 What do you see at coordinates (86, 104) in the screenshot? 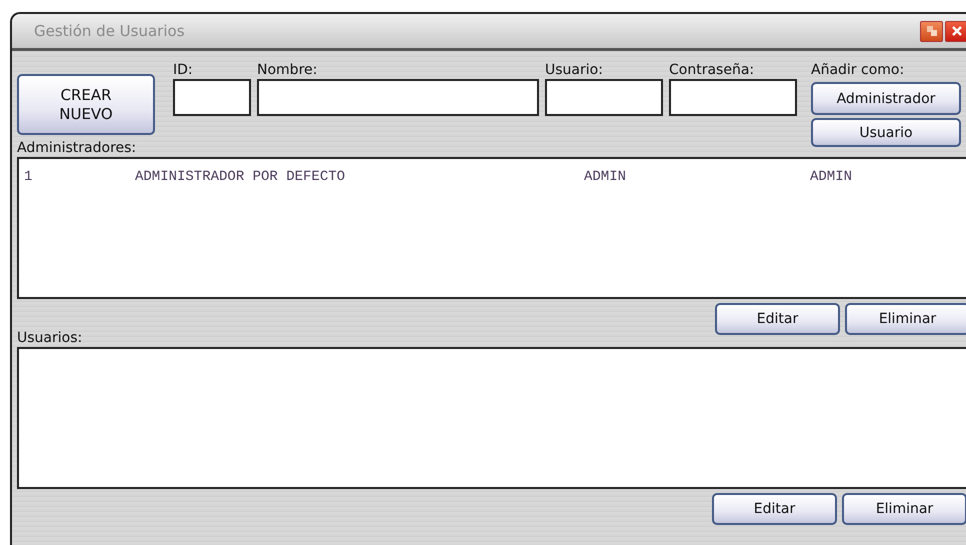
I see `create-new-button: CREAR NUEVO` at bounding box center [86, 104].